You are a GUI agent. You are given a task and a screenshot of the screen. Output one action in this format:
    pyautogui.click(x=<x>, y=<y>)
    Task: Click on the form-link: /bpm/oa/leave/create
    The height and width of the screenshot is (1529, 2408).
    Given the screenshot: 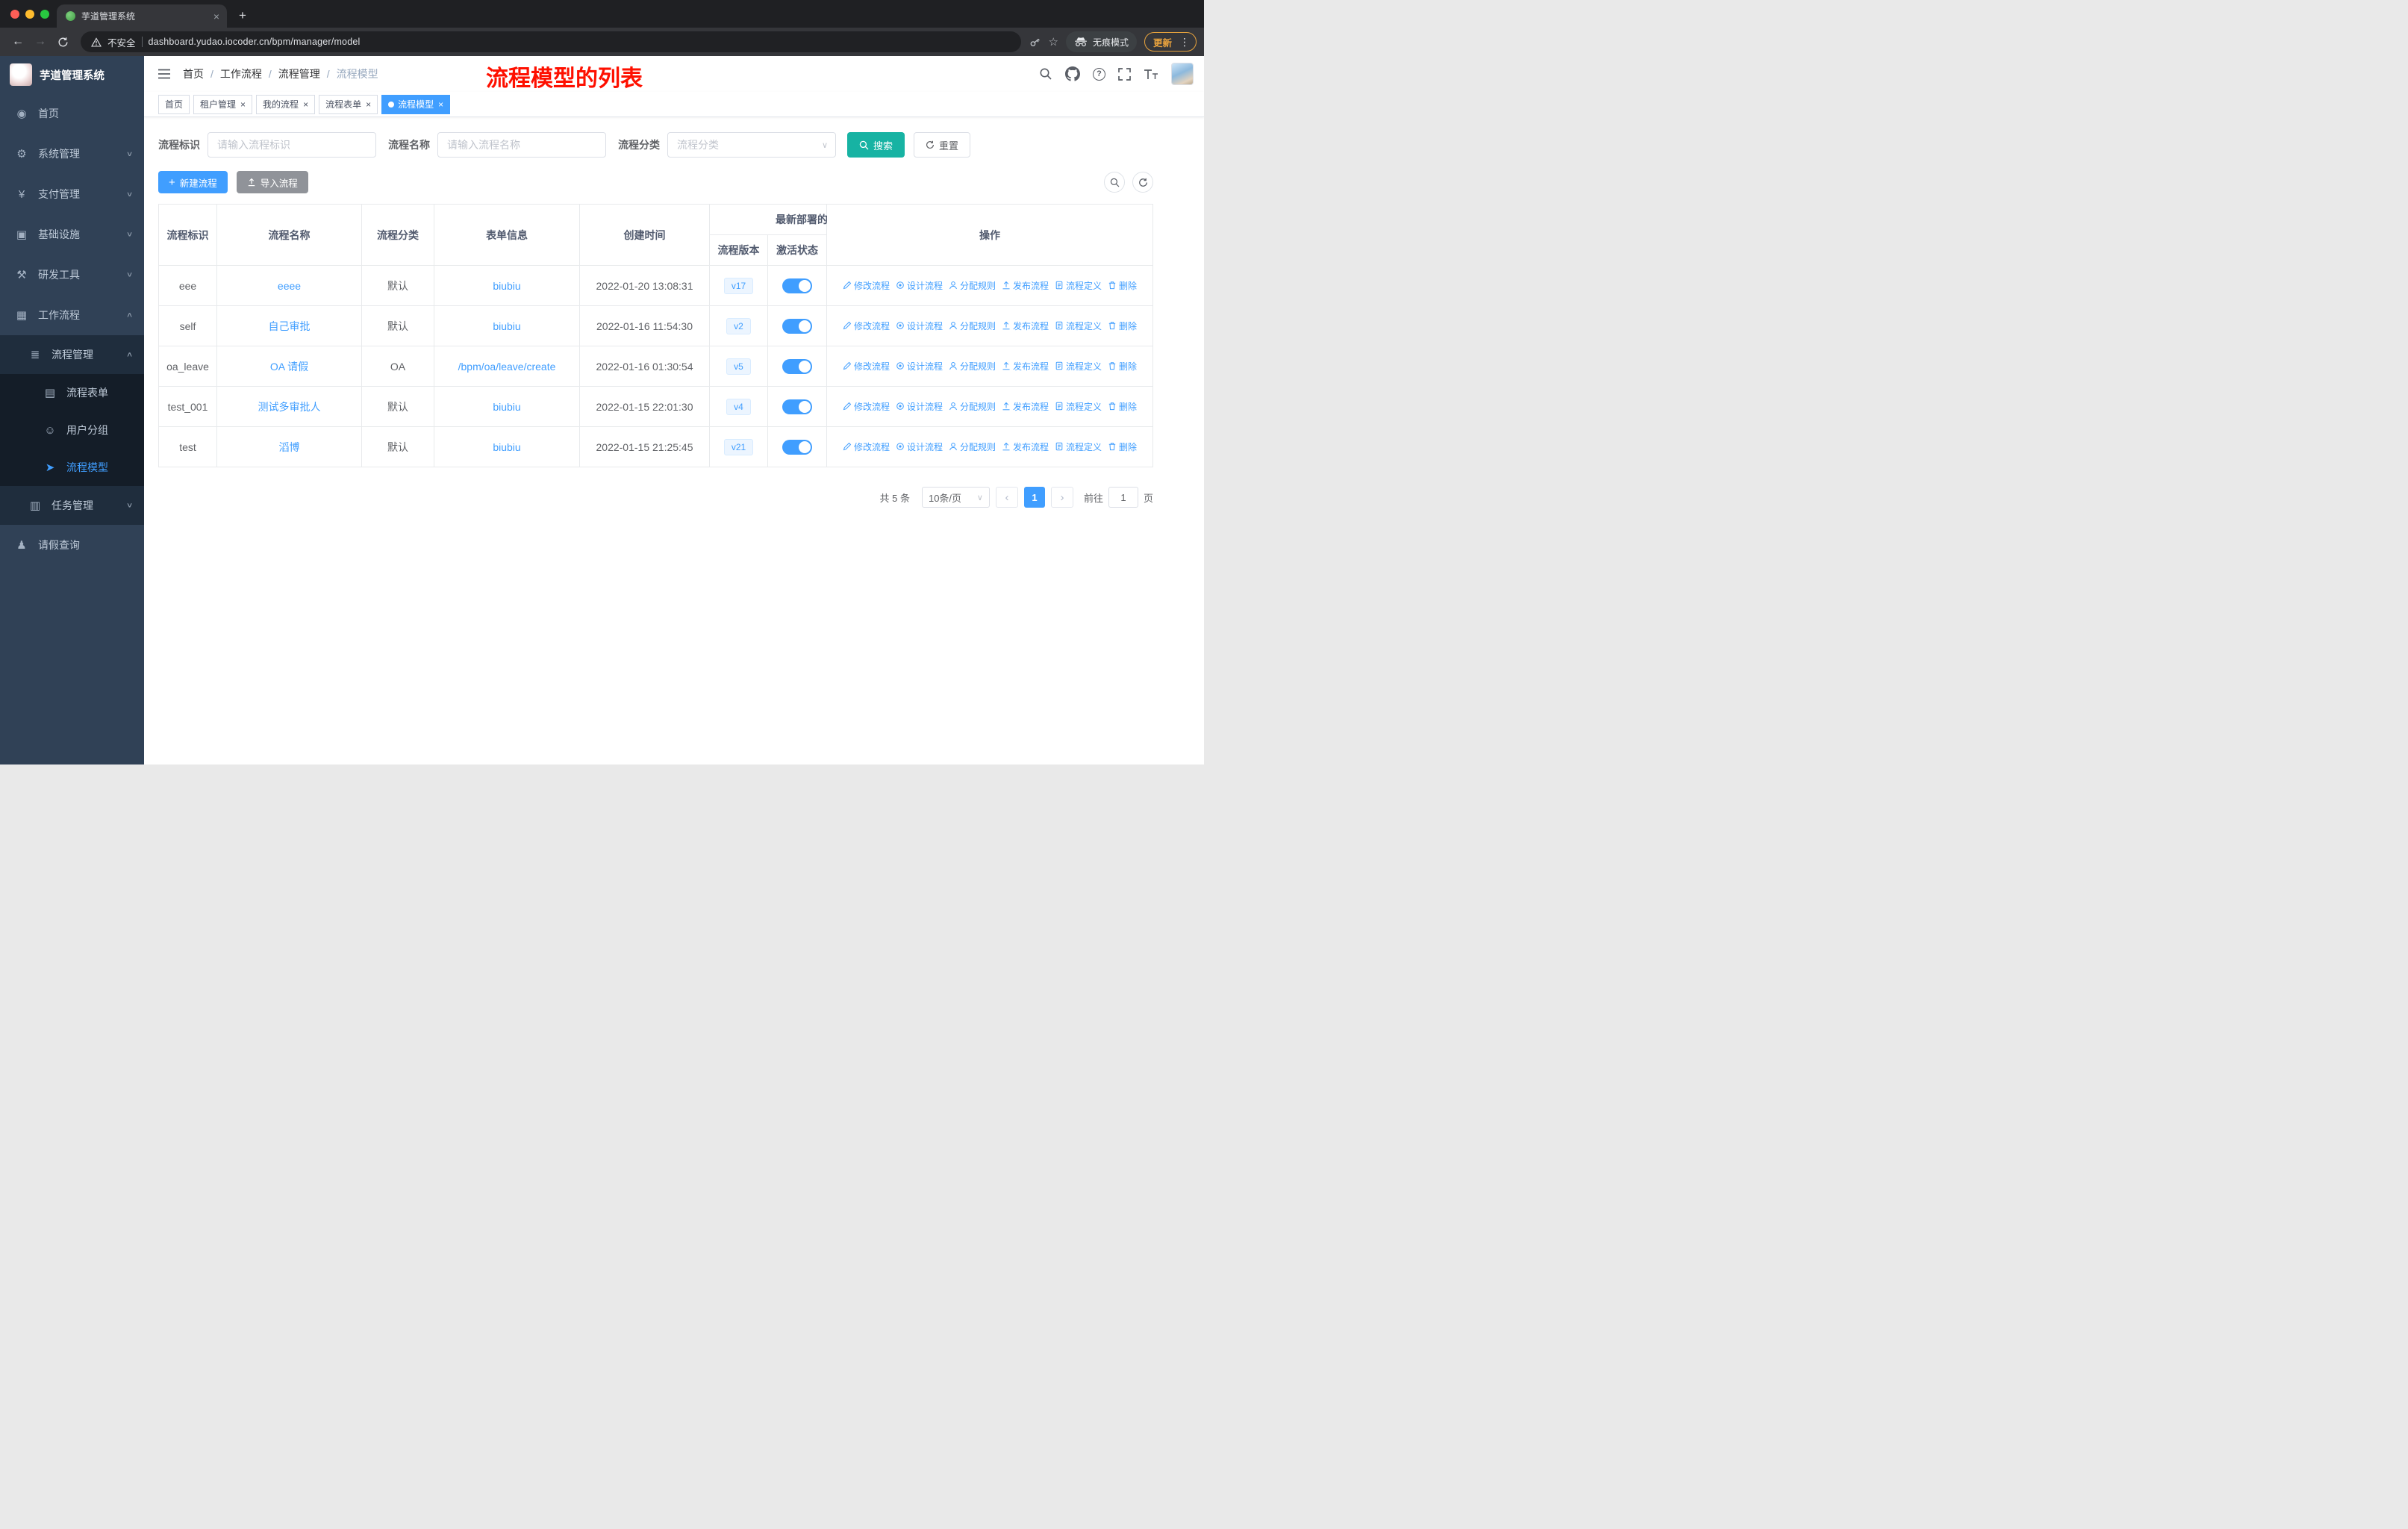 What is the action you would take?
    pyautogui.click(x=507, y=367)
    